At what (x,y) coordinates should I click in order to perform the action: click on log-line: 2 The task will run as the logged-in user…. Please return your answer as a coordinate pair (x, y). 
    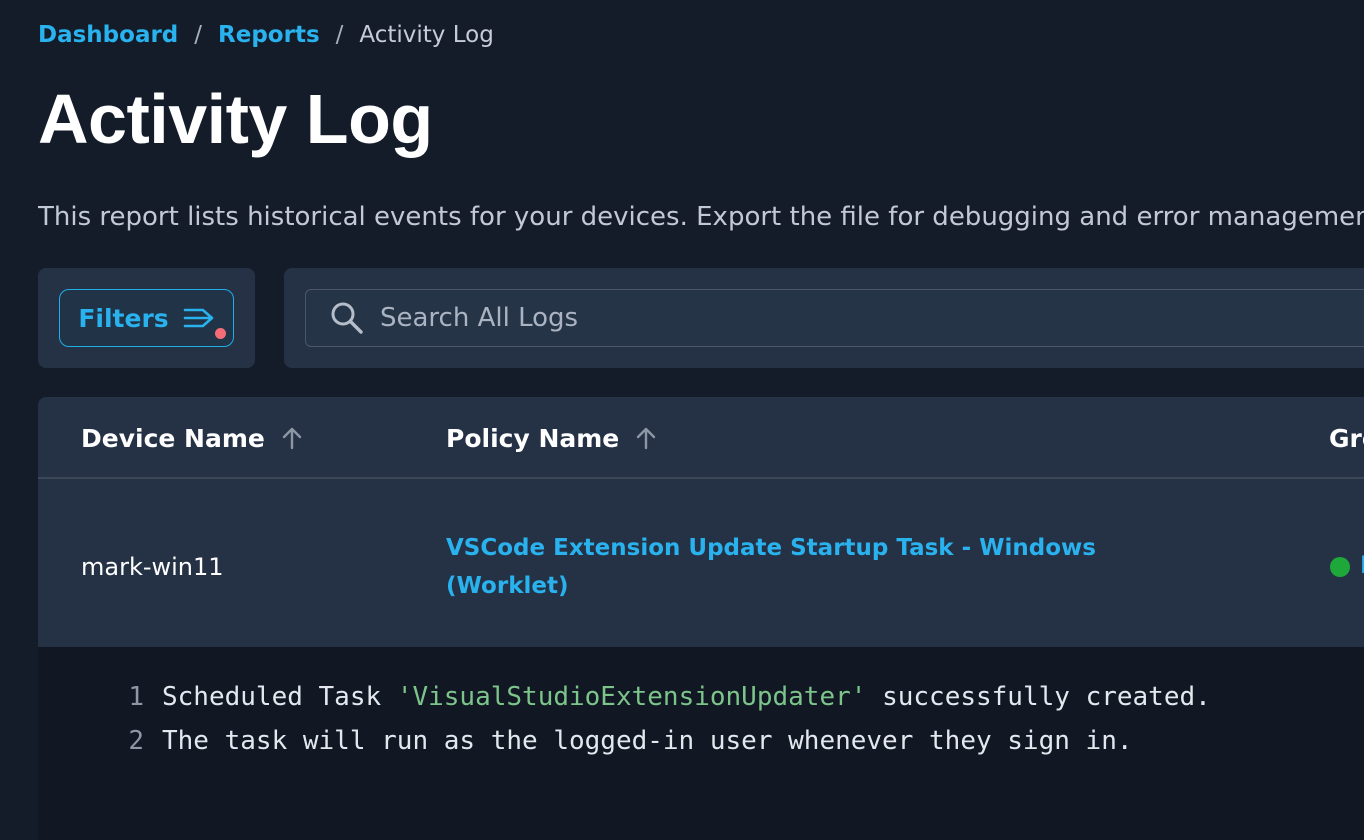
    Looking at the image, I should click on (585, 741).